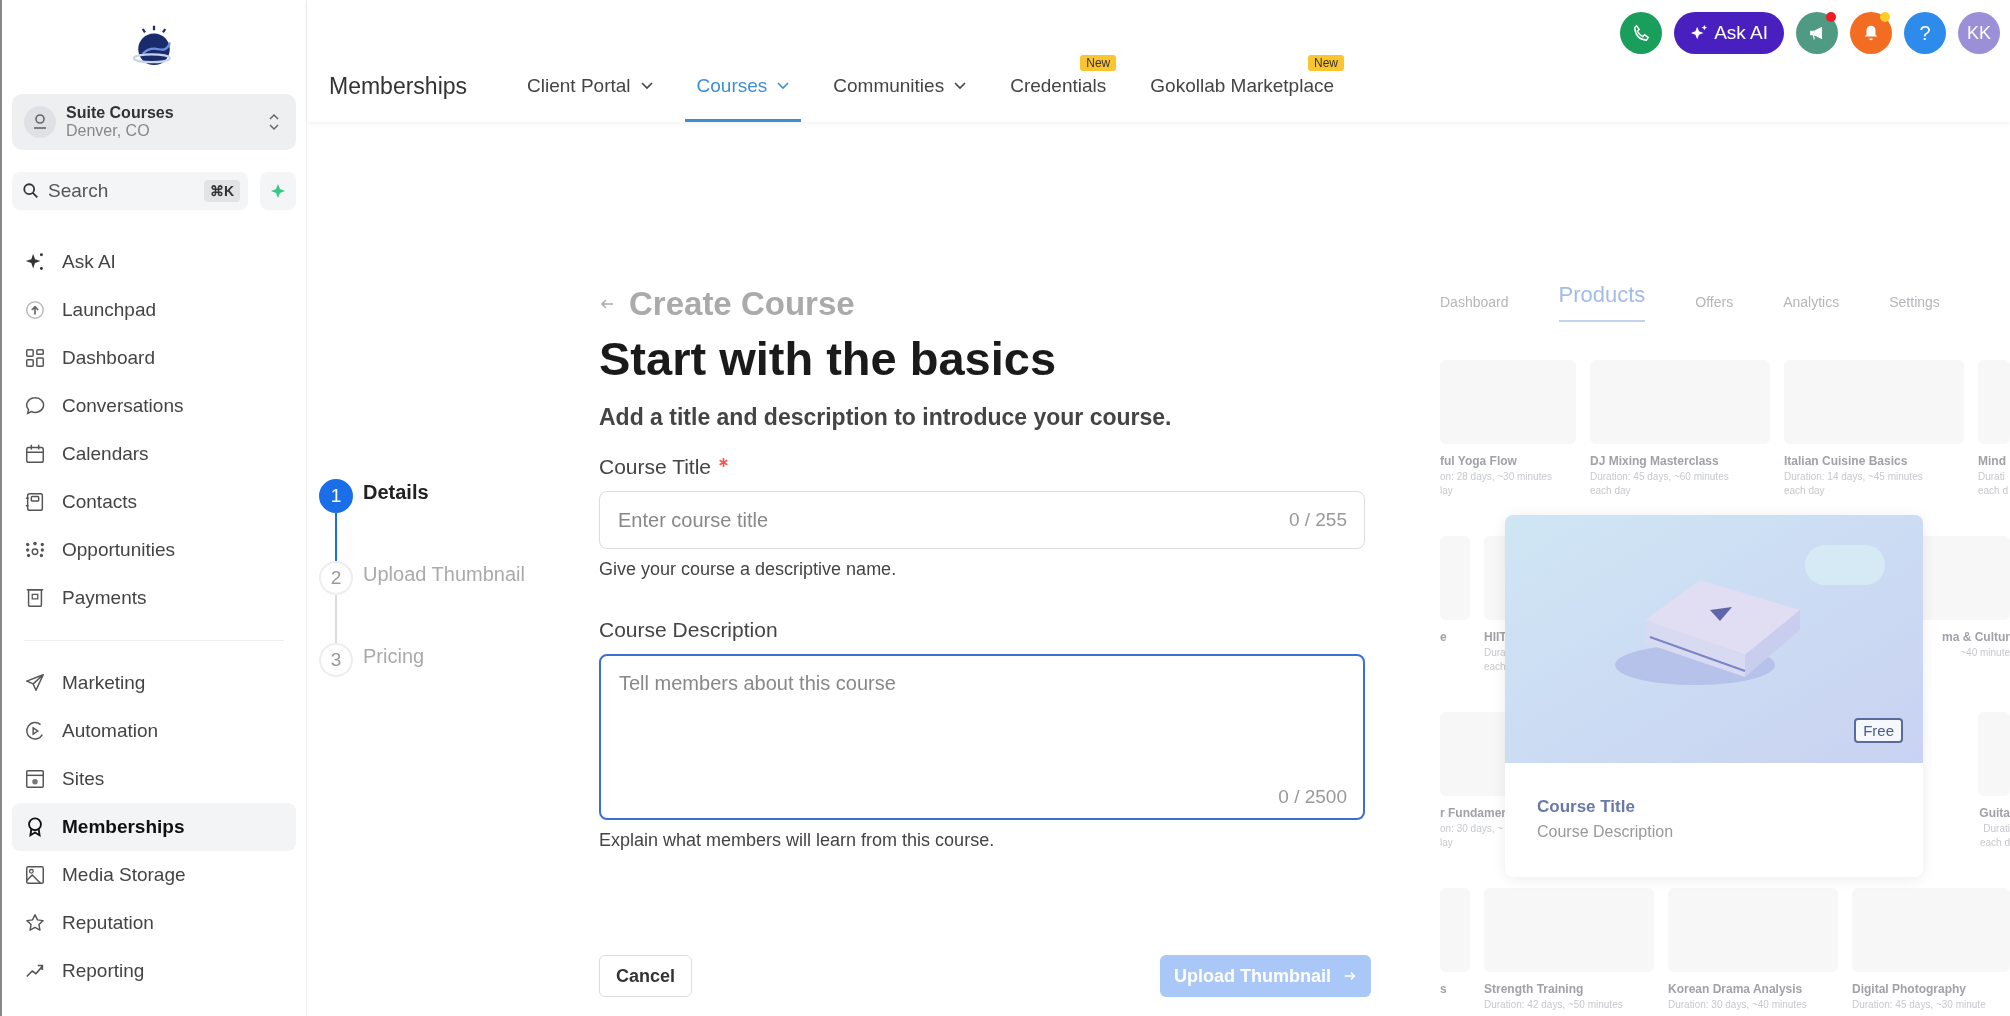 This screenshot has height=1016, width=2010. What do you see at coordinates (748, 569) in the screenshot?
I see `field-hint: Give your course a descriptive name.` at bounding box center [748, 569].